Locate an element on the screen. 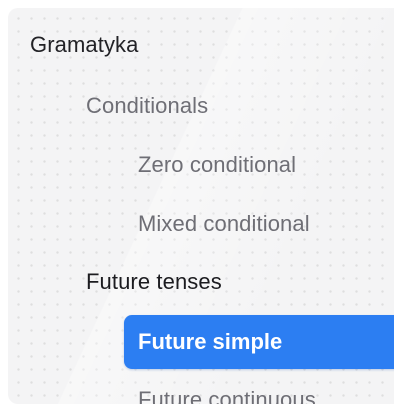 This screenshot has height=414, width=394. tree-item-zero-conditional: Zero conditional is located at coordinates (217, 165).